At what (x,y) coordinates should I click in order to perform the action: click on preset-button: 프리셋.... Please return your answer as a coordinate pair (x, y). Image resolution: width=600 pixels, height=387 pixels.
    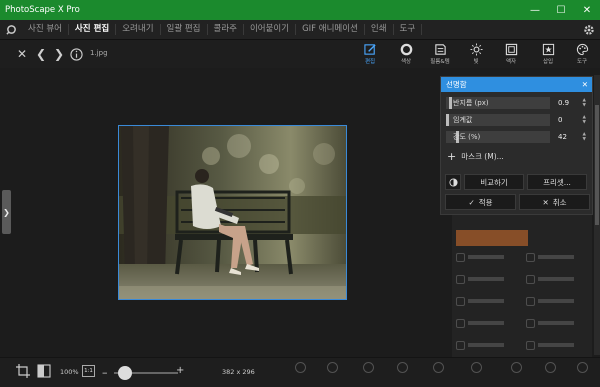
    Looking at the image, I should click on (557, 182).